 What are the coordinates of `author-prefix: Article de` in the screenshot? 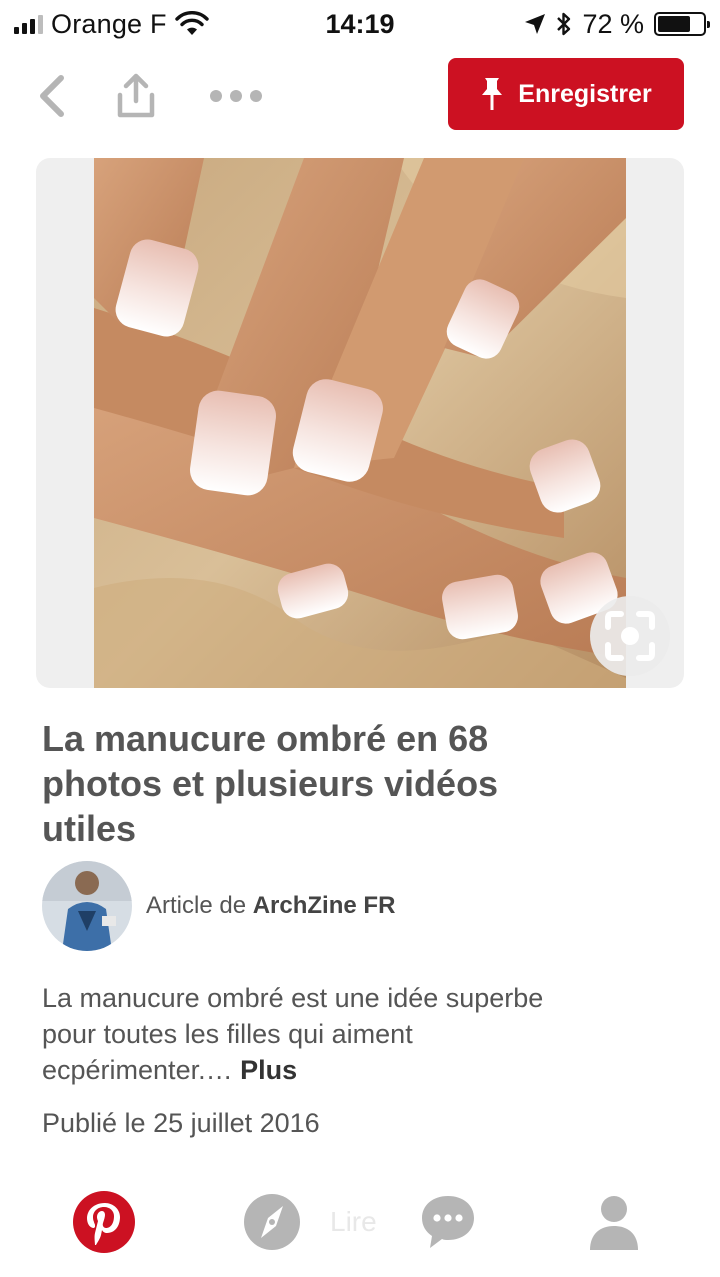 It's located at (196, 905).